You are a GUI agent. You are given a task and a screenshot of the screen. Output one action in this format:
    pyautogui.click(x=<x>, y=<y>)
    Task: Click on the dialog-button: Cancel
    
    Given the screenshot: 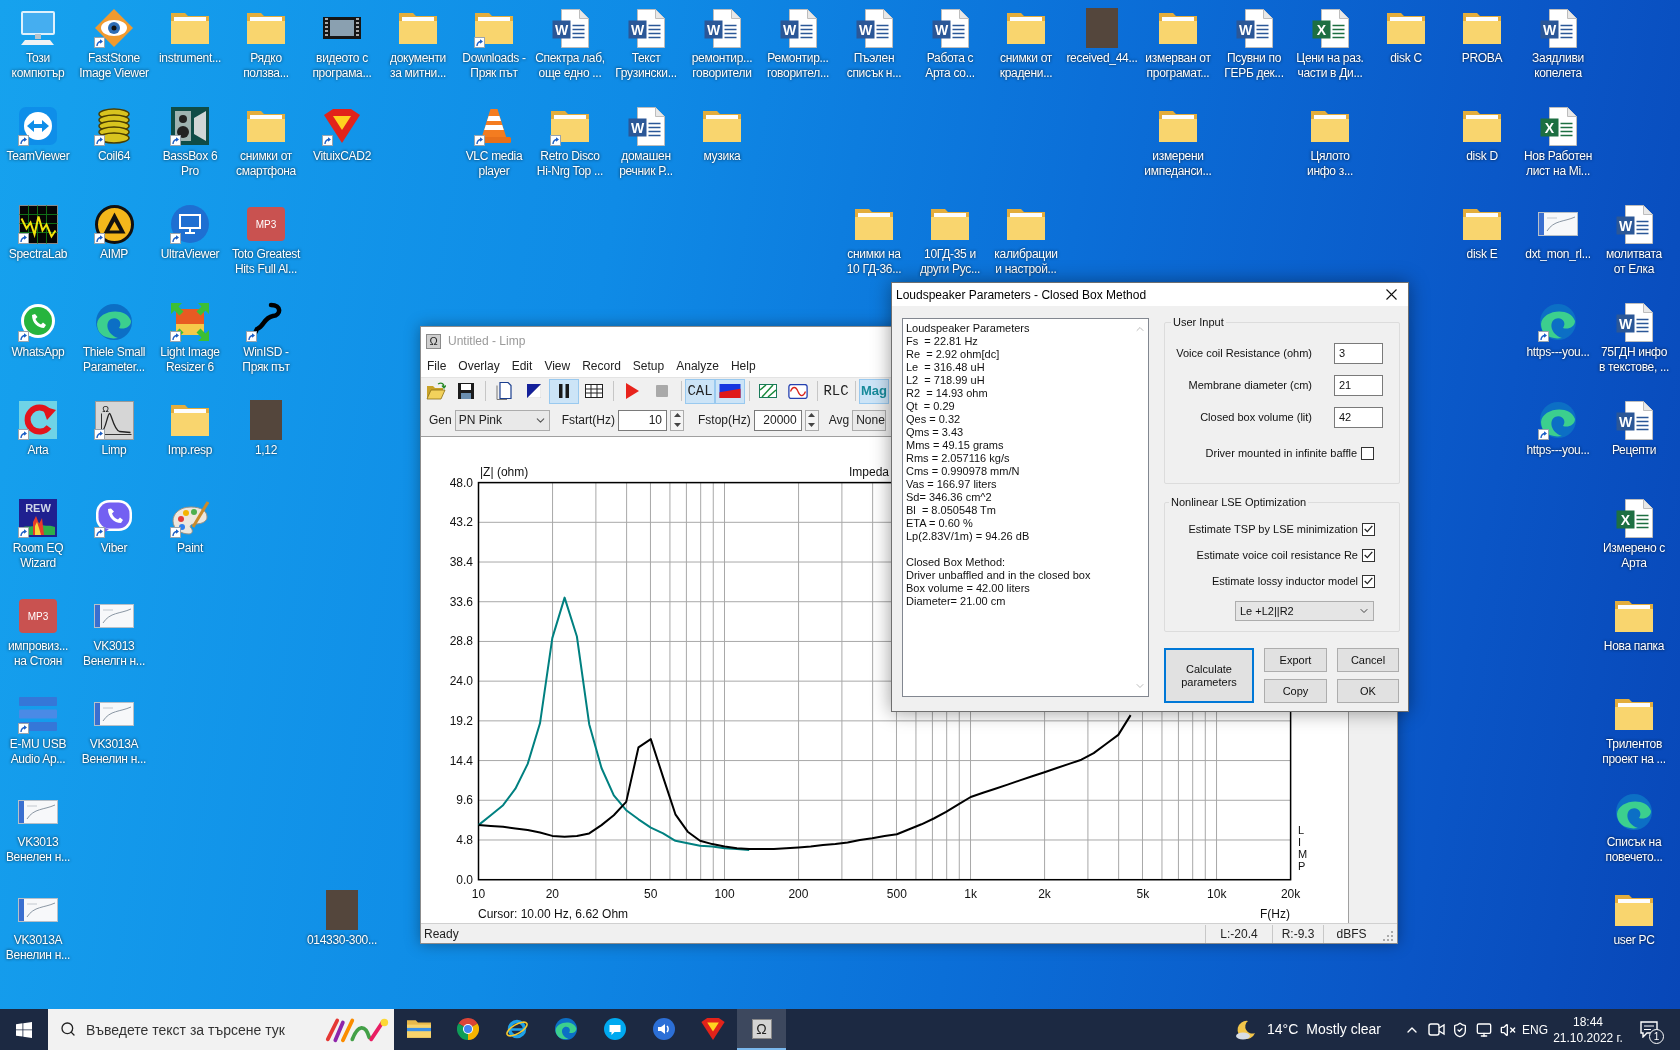 What is the action you would take?
    pyautogui.click(x=1368, y=660)
    